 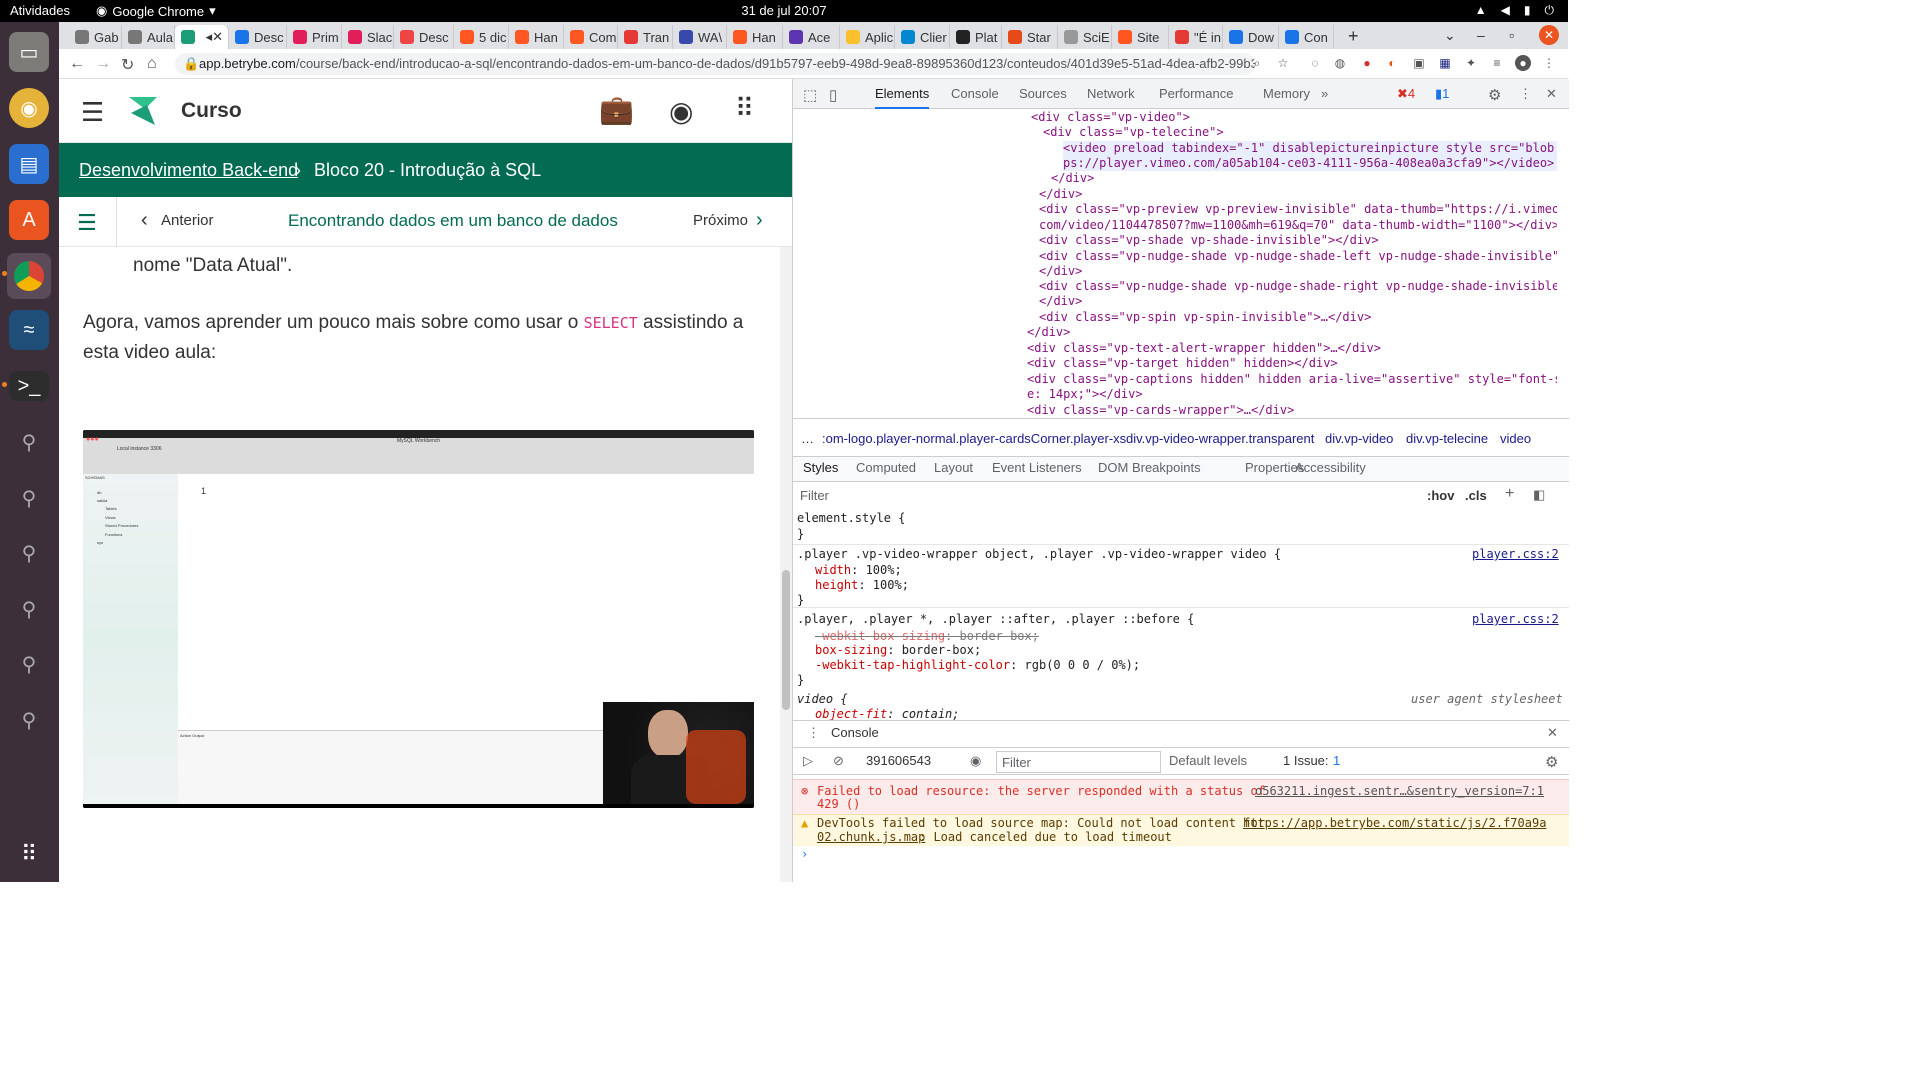 I want to click on chrome-dock-icon, so click(x=29, y=276).